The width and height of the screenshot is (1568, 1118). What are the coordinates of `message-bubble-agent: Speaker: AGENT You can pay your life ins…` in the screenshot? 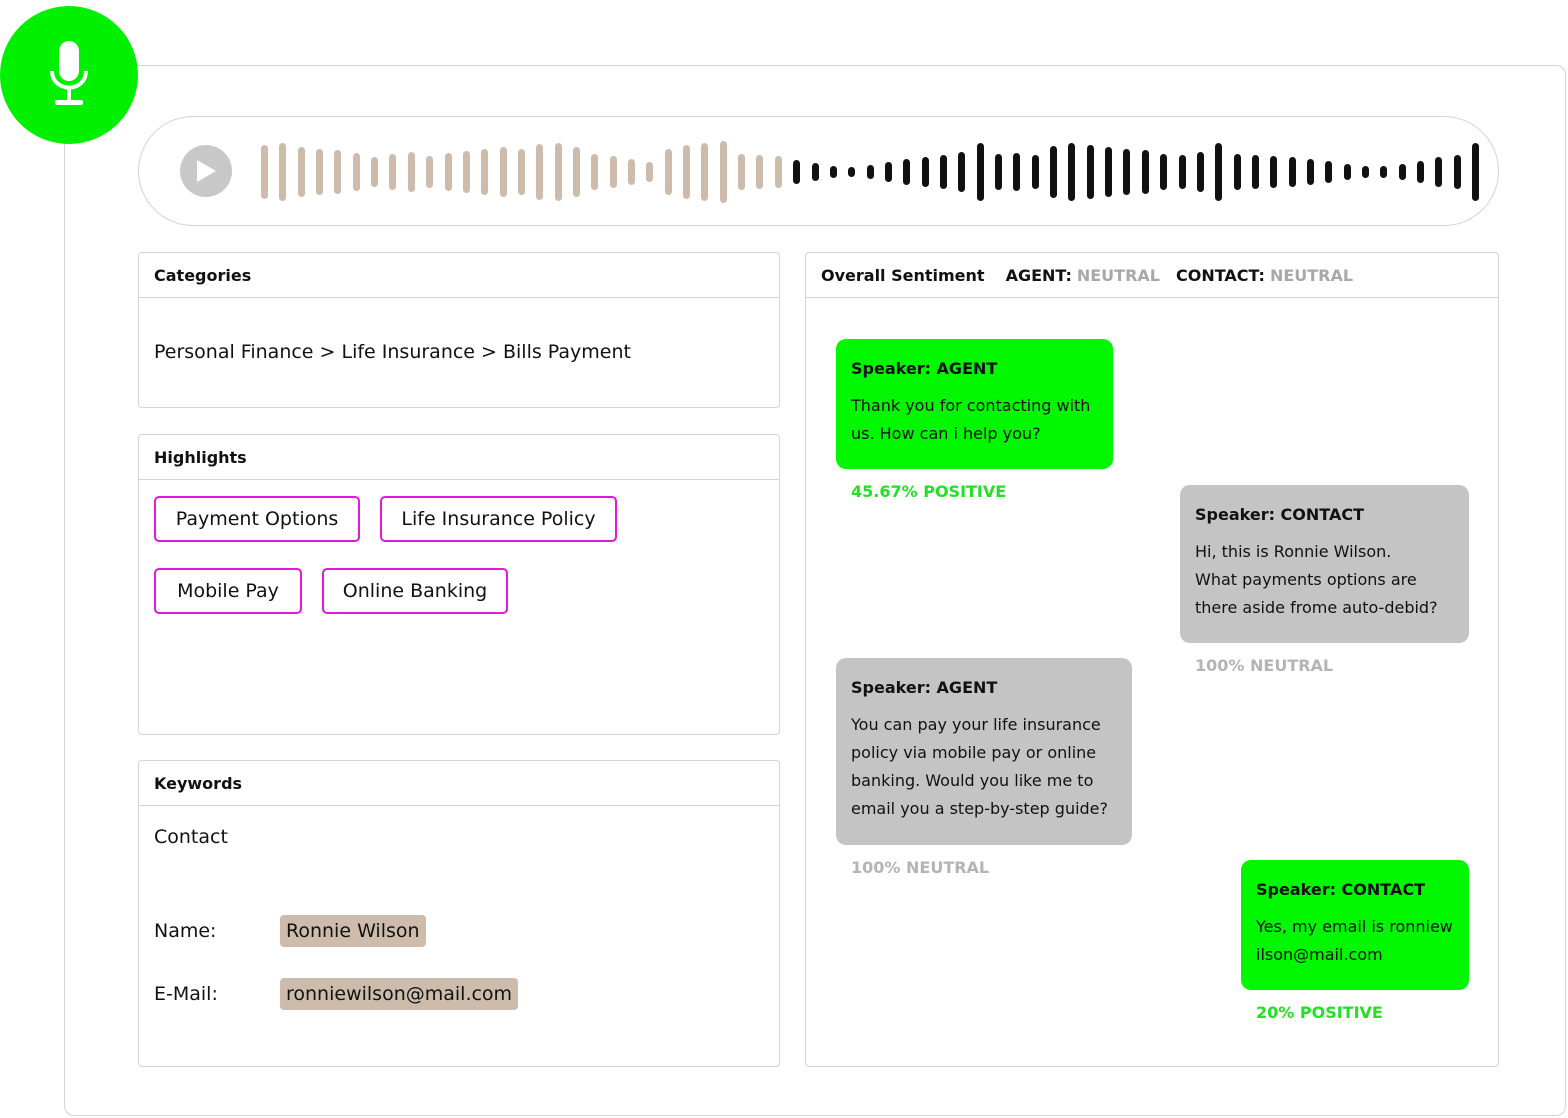 It's located at (984, 751).